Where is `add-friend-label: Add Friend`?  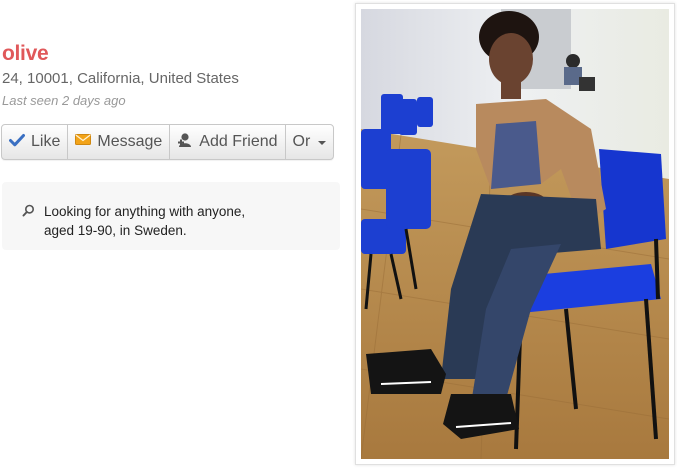
add-friend-label: Add Friend is located at coordinates (238, 141).